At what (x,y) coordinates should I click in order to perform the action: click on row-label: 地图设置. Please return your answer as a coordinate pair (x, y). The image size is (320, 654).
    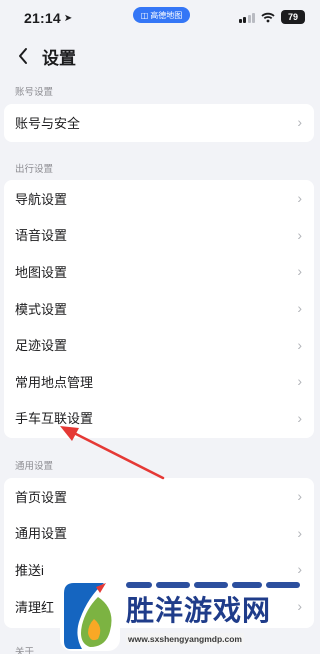
    Looking at the image, I should click on (41, 272).